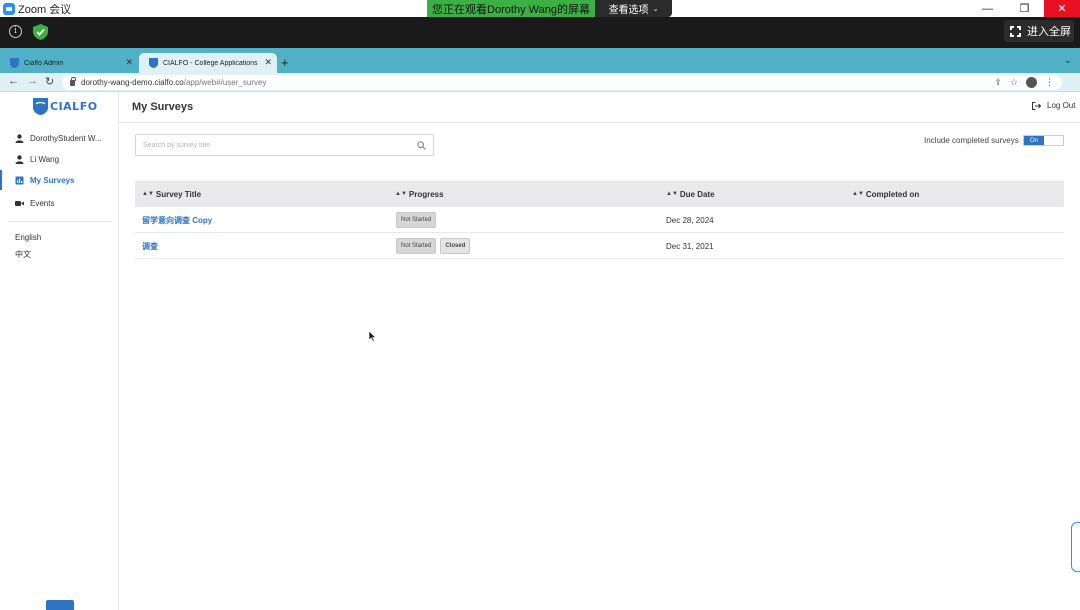 The image size is (1080, 610). I want to click on column-header-progress: ▲▼ Progress, so click(419, 194).